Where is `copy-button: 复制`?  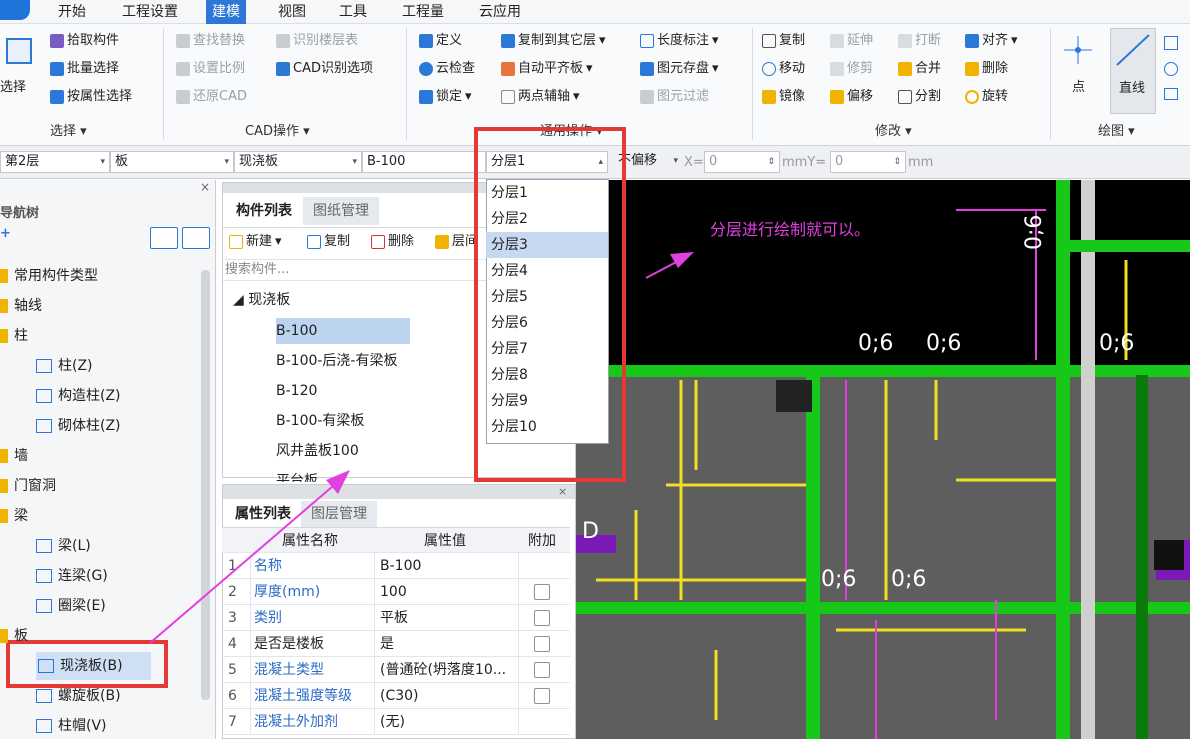 copy-button: 复制 is located at coordinates (783, 41).